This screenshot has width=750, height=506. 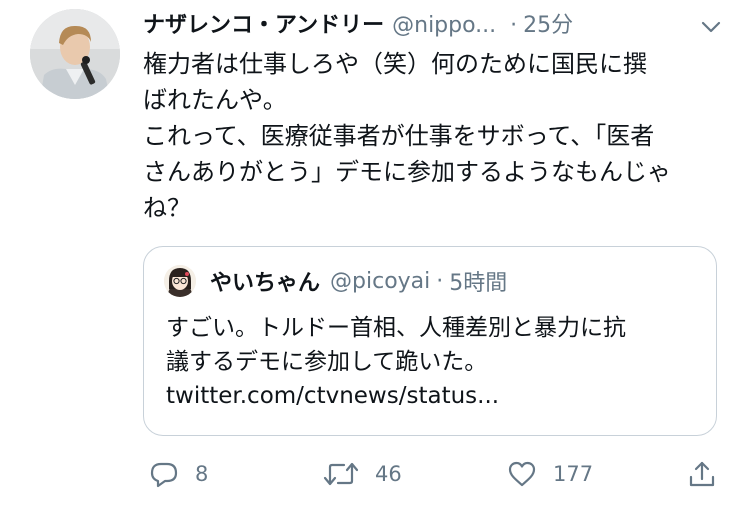 I want to click on author-avatar, so click(x=75, y=54).